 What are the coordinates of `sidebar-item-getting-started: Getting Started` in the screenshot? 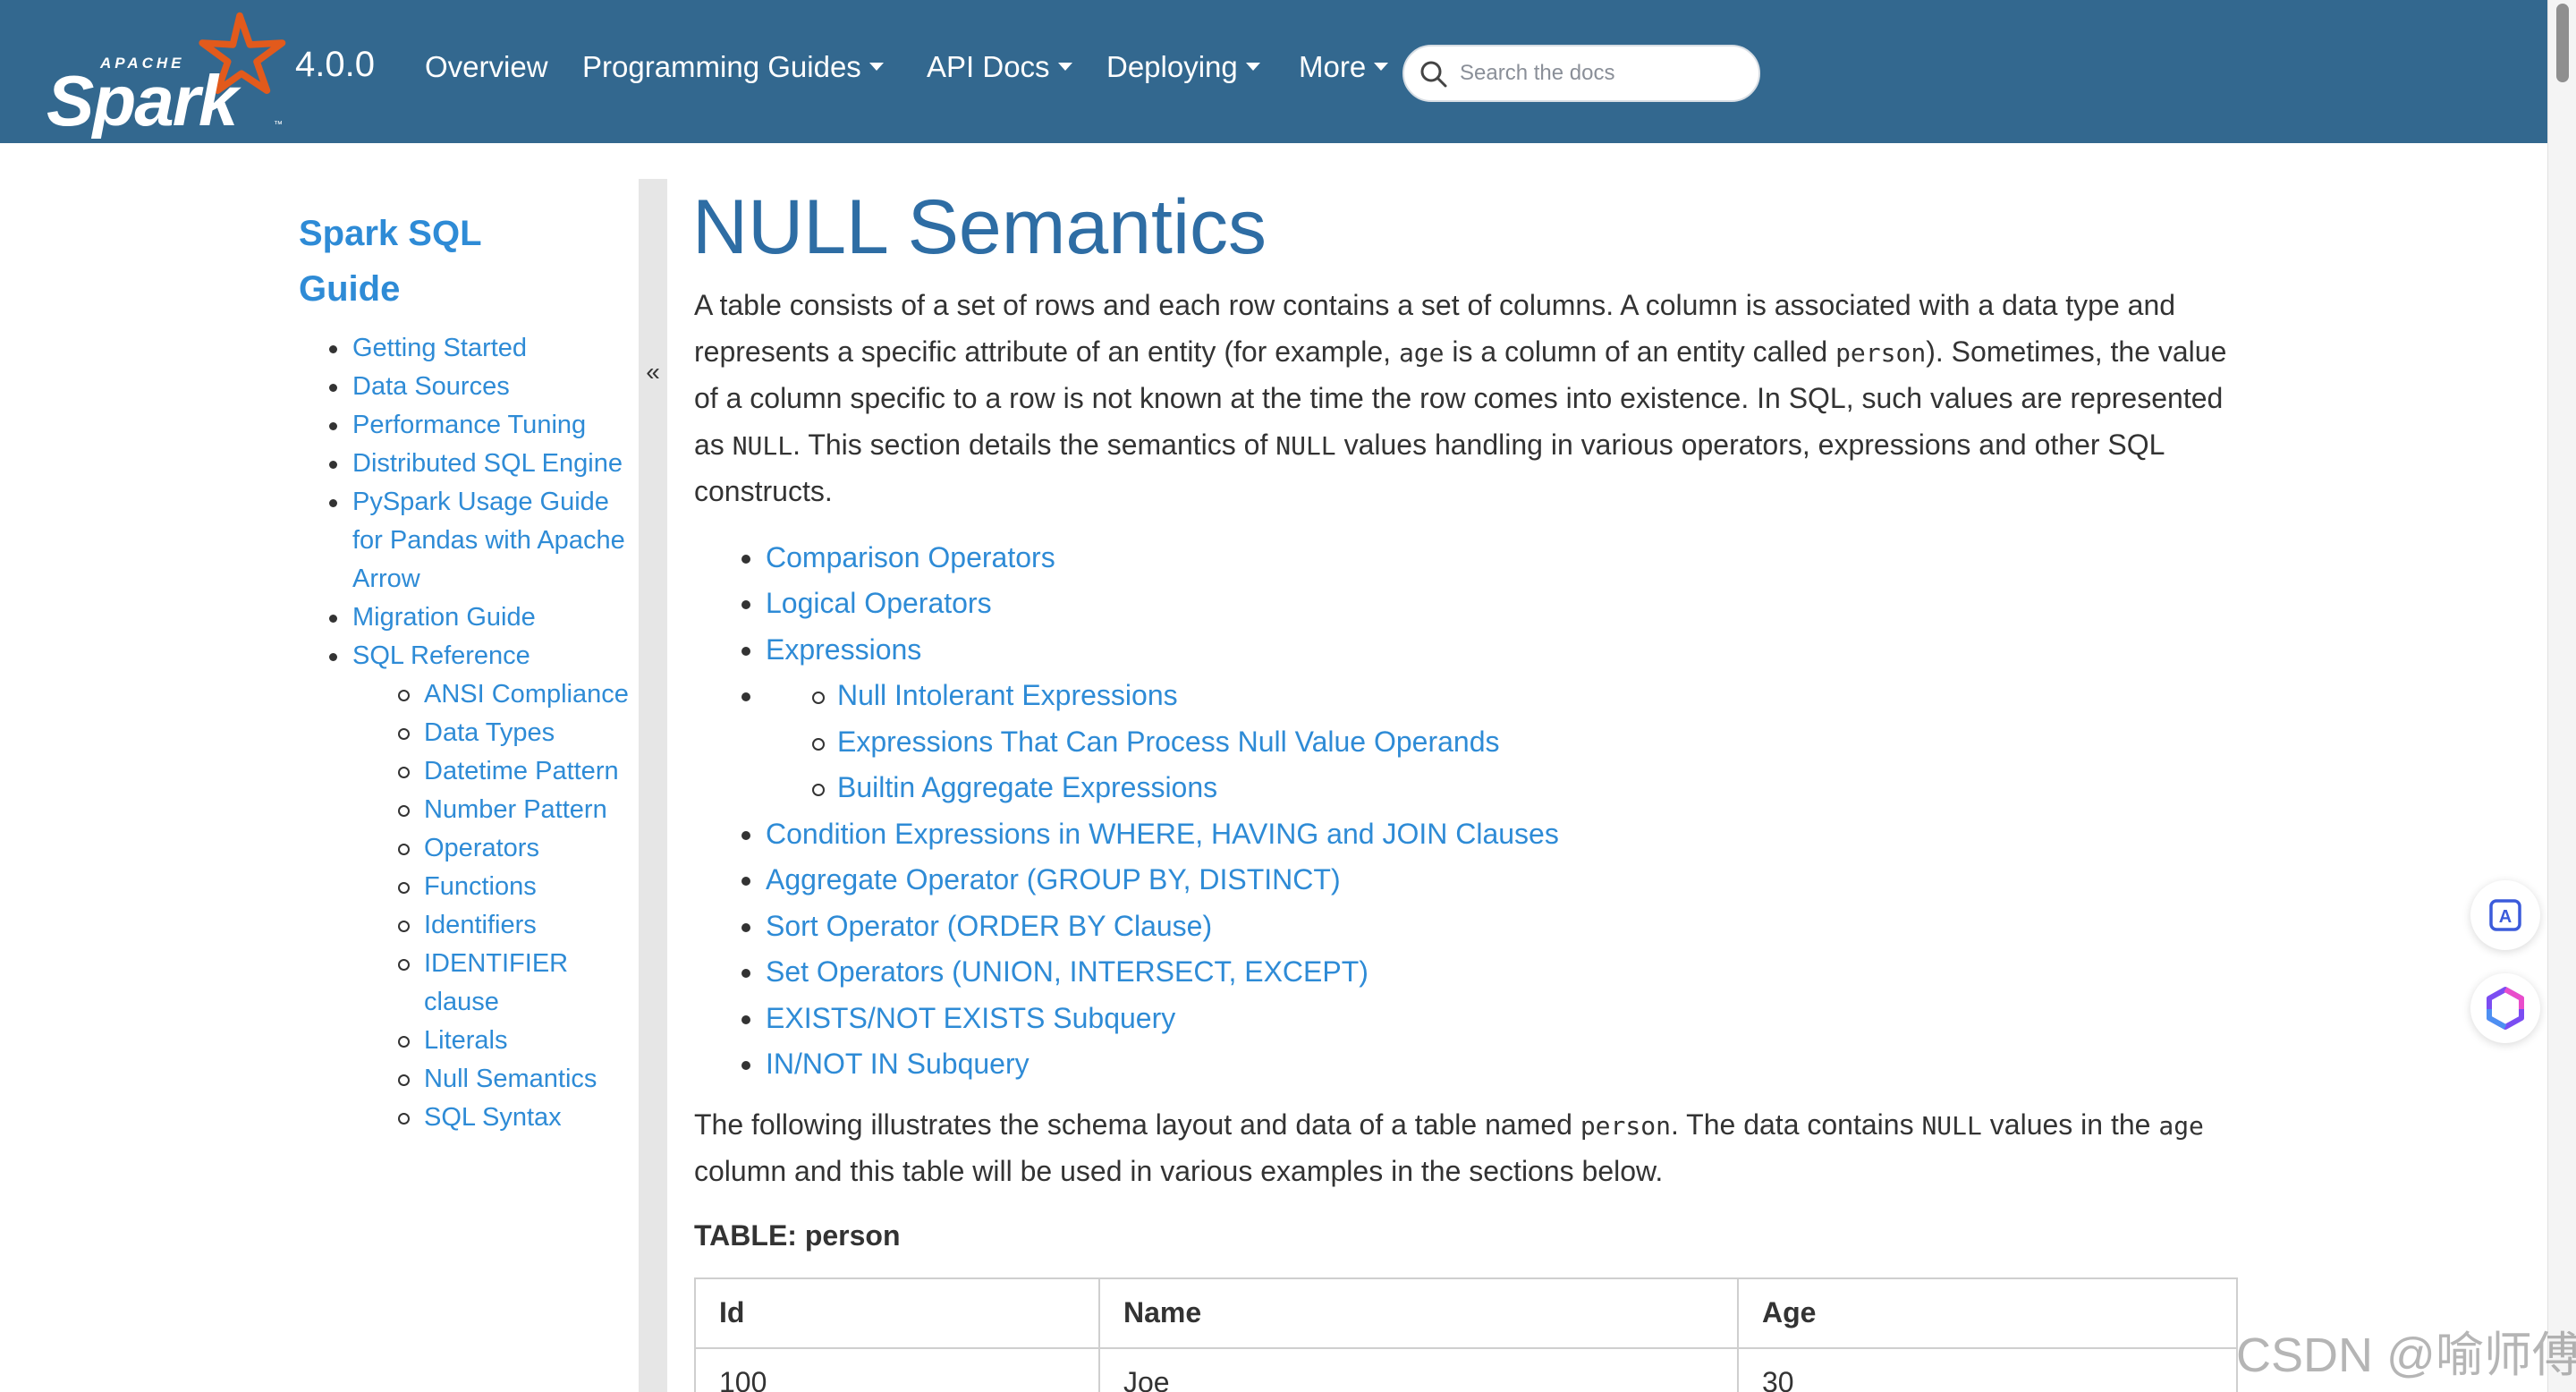 It's located at (469, 348).